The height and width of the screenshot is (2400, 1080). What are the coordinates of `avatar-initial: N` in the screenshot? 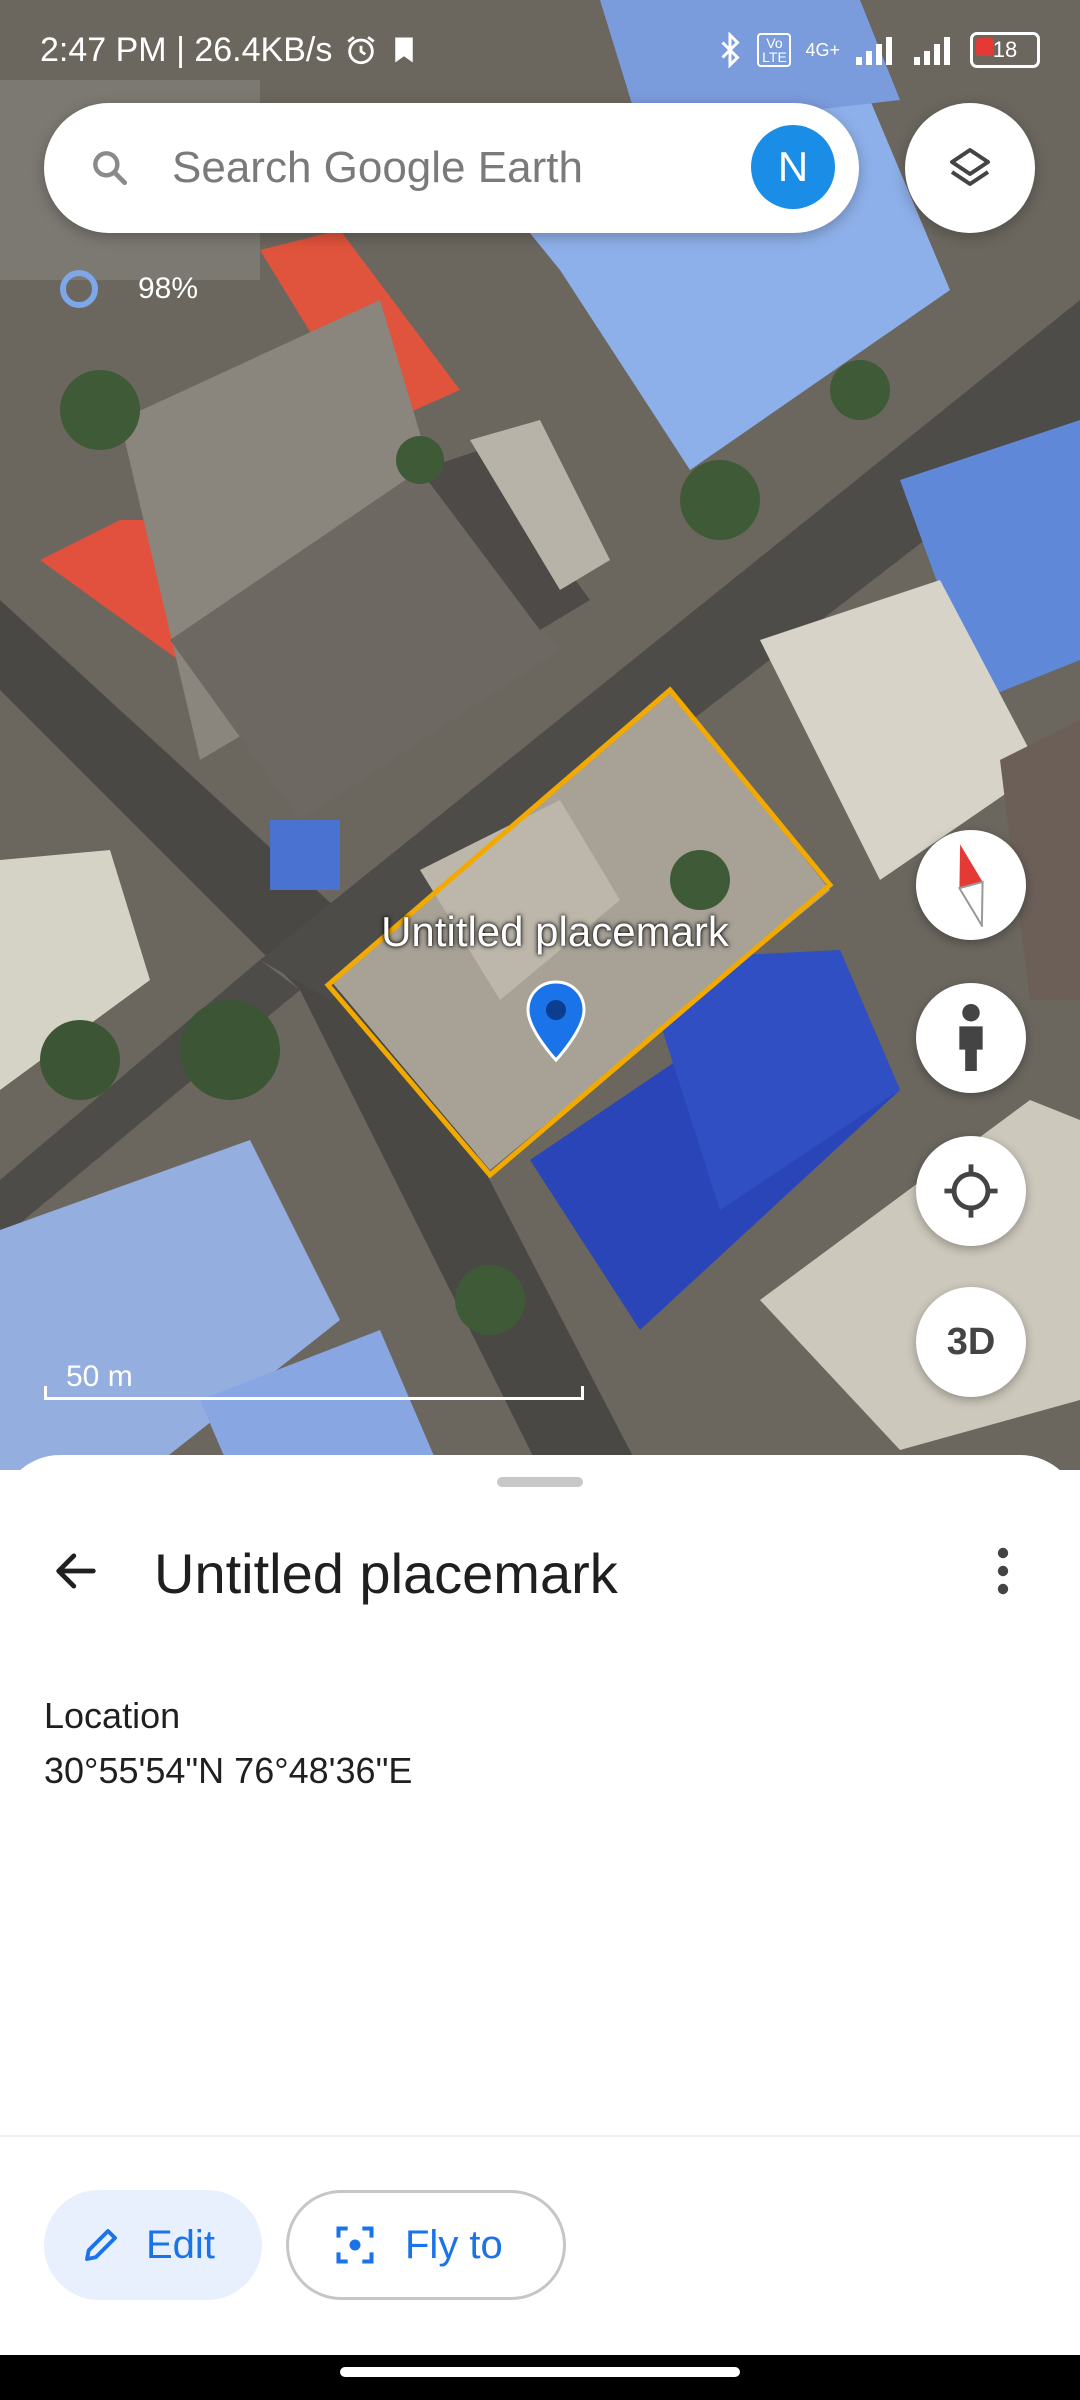 It's located at (793, 166).